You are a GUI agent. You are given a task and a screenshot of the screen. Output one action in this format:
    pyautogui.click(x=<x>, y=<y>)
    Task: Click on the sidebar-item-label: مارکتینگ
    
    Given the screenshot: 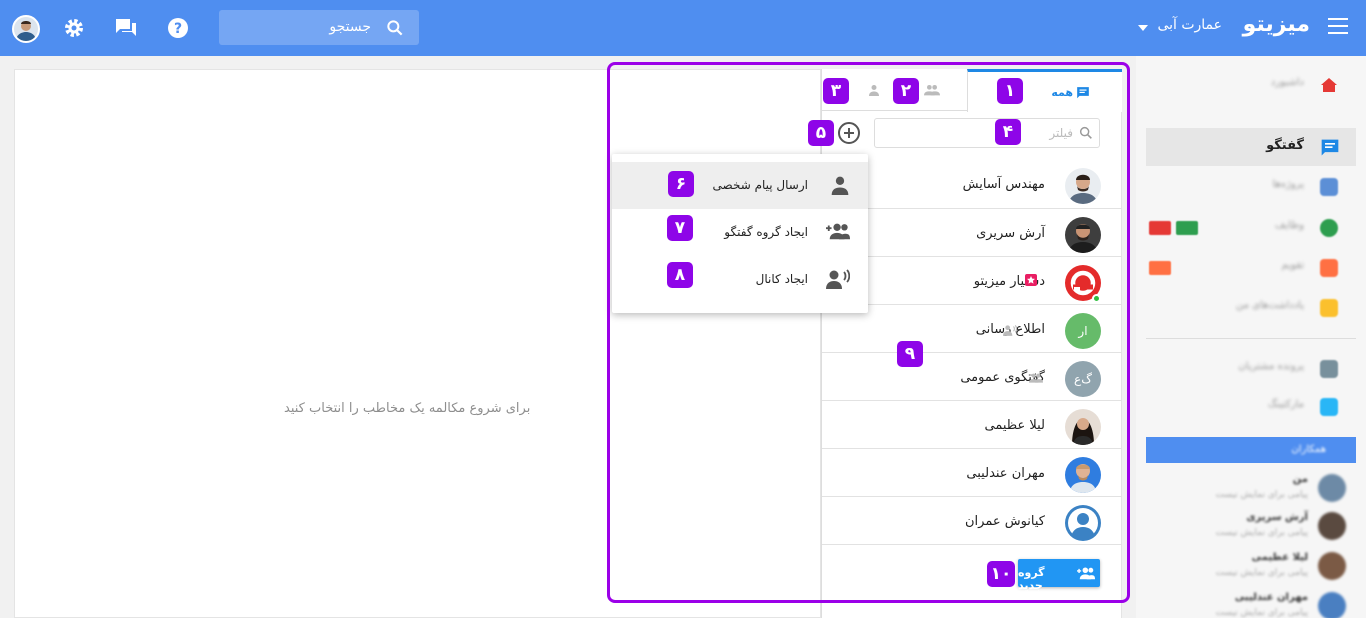 What is the action you would take?
    pyautogui.click(x=1286, y=404)
    